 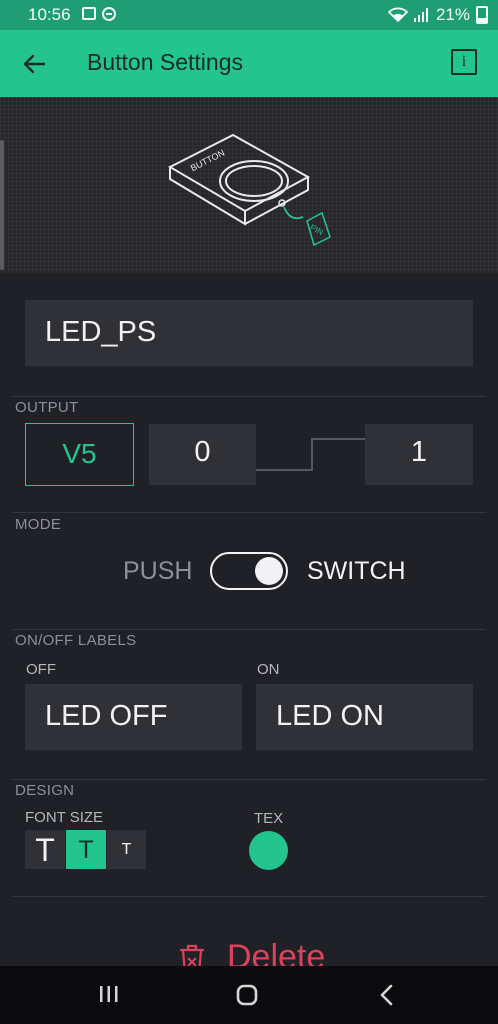 I want to click on image-notification-icon, so click(x=89, y=13).